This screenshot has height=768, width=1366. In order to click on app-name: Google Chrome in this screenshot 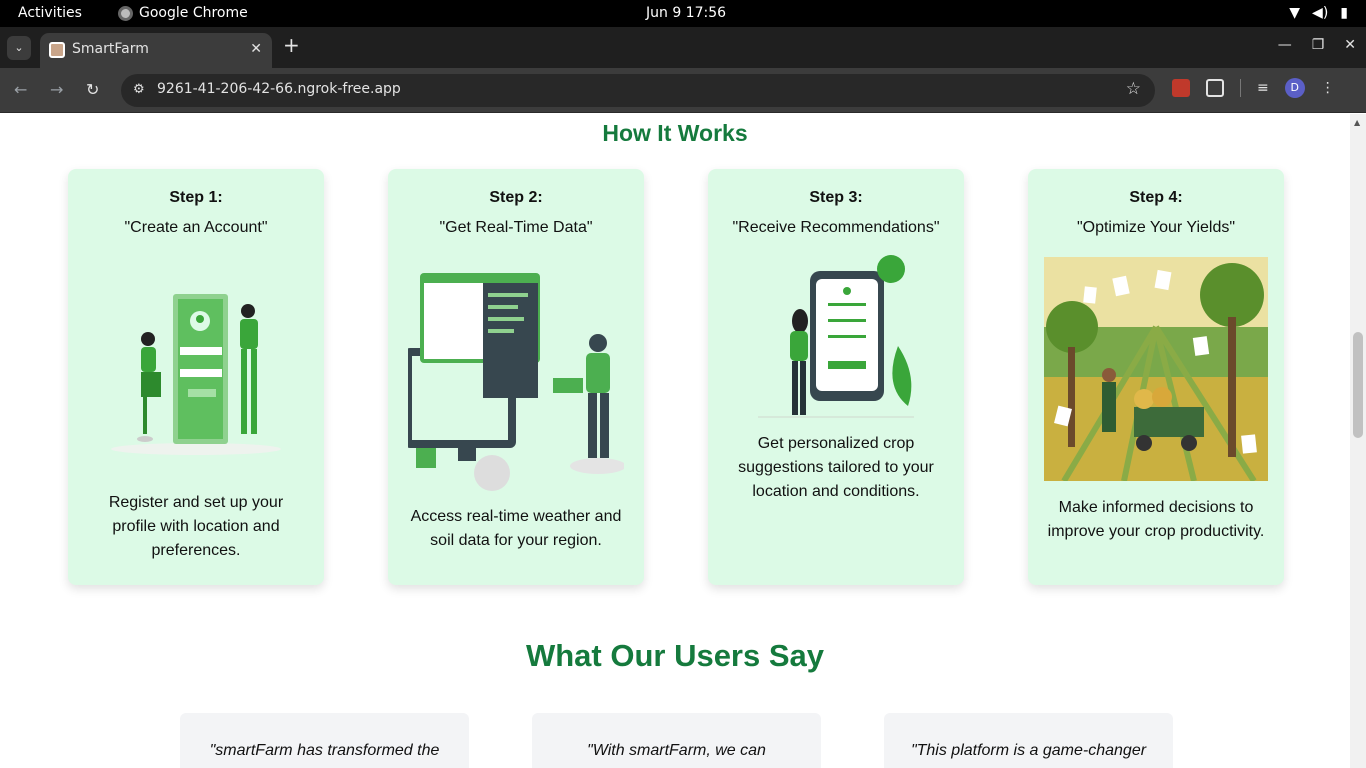, I will do `click(193, 13)`.